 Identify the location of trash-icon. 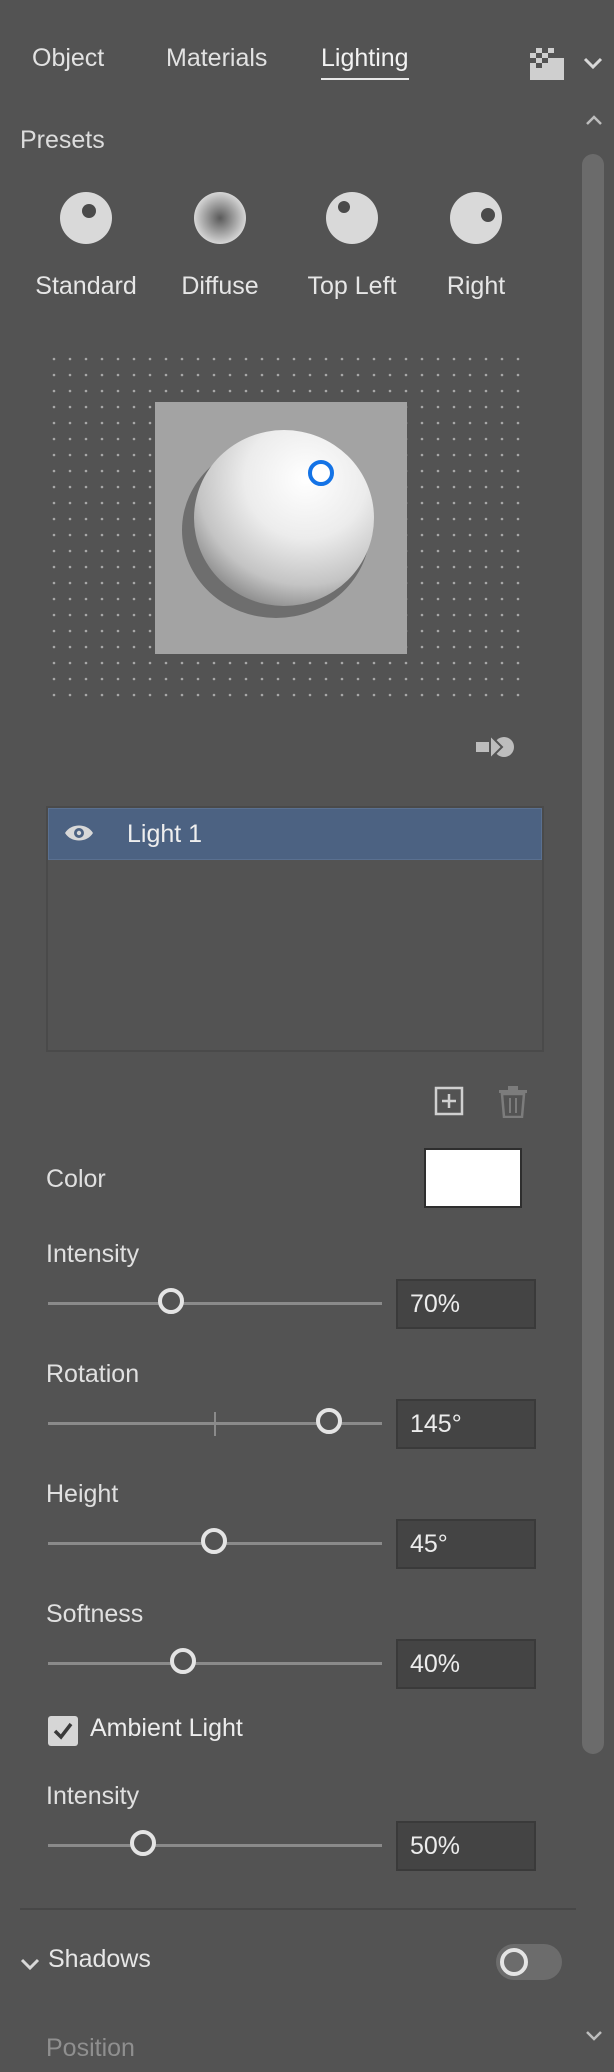
(513, 1102).